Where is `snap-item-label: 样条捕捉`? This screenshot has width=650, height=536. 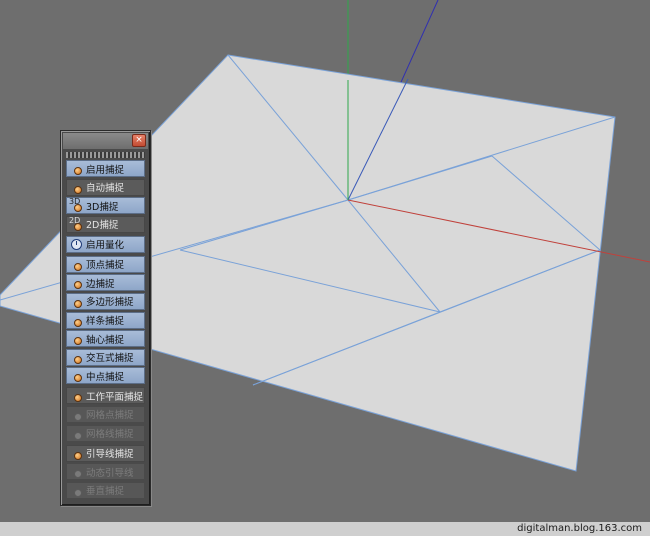
snap-item-label: 样条捕捉 is located at coordinates (105, 322).